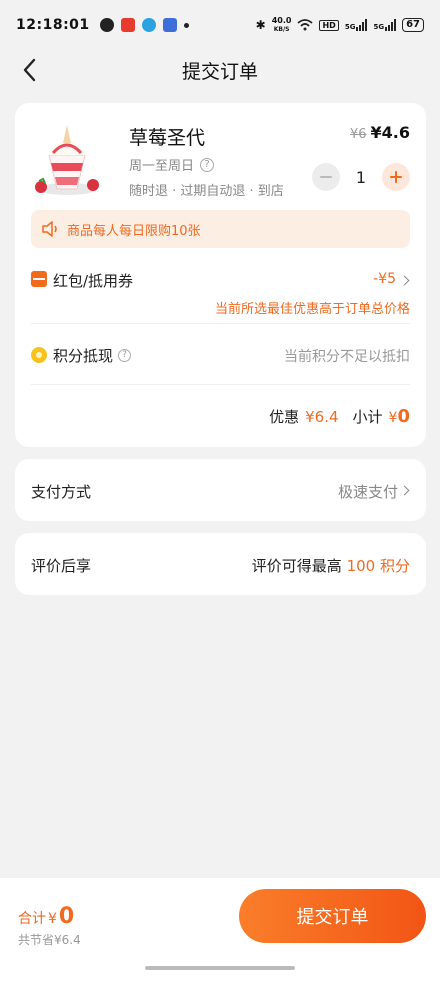 The height and width of the screenshot is (984, 440). Describe the element at coordinates (52, 919) in the screenshot. I see `total-currency: ¥` at that location.